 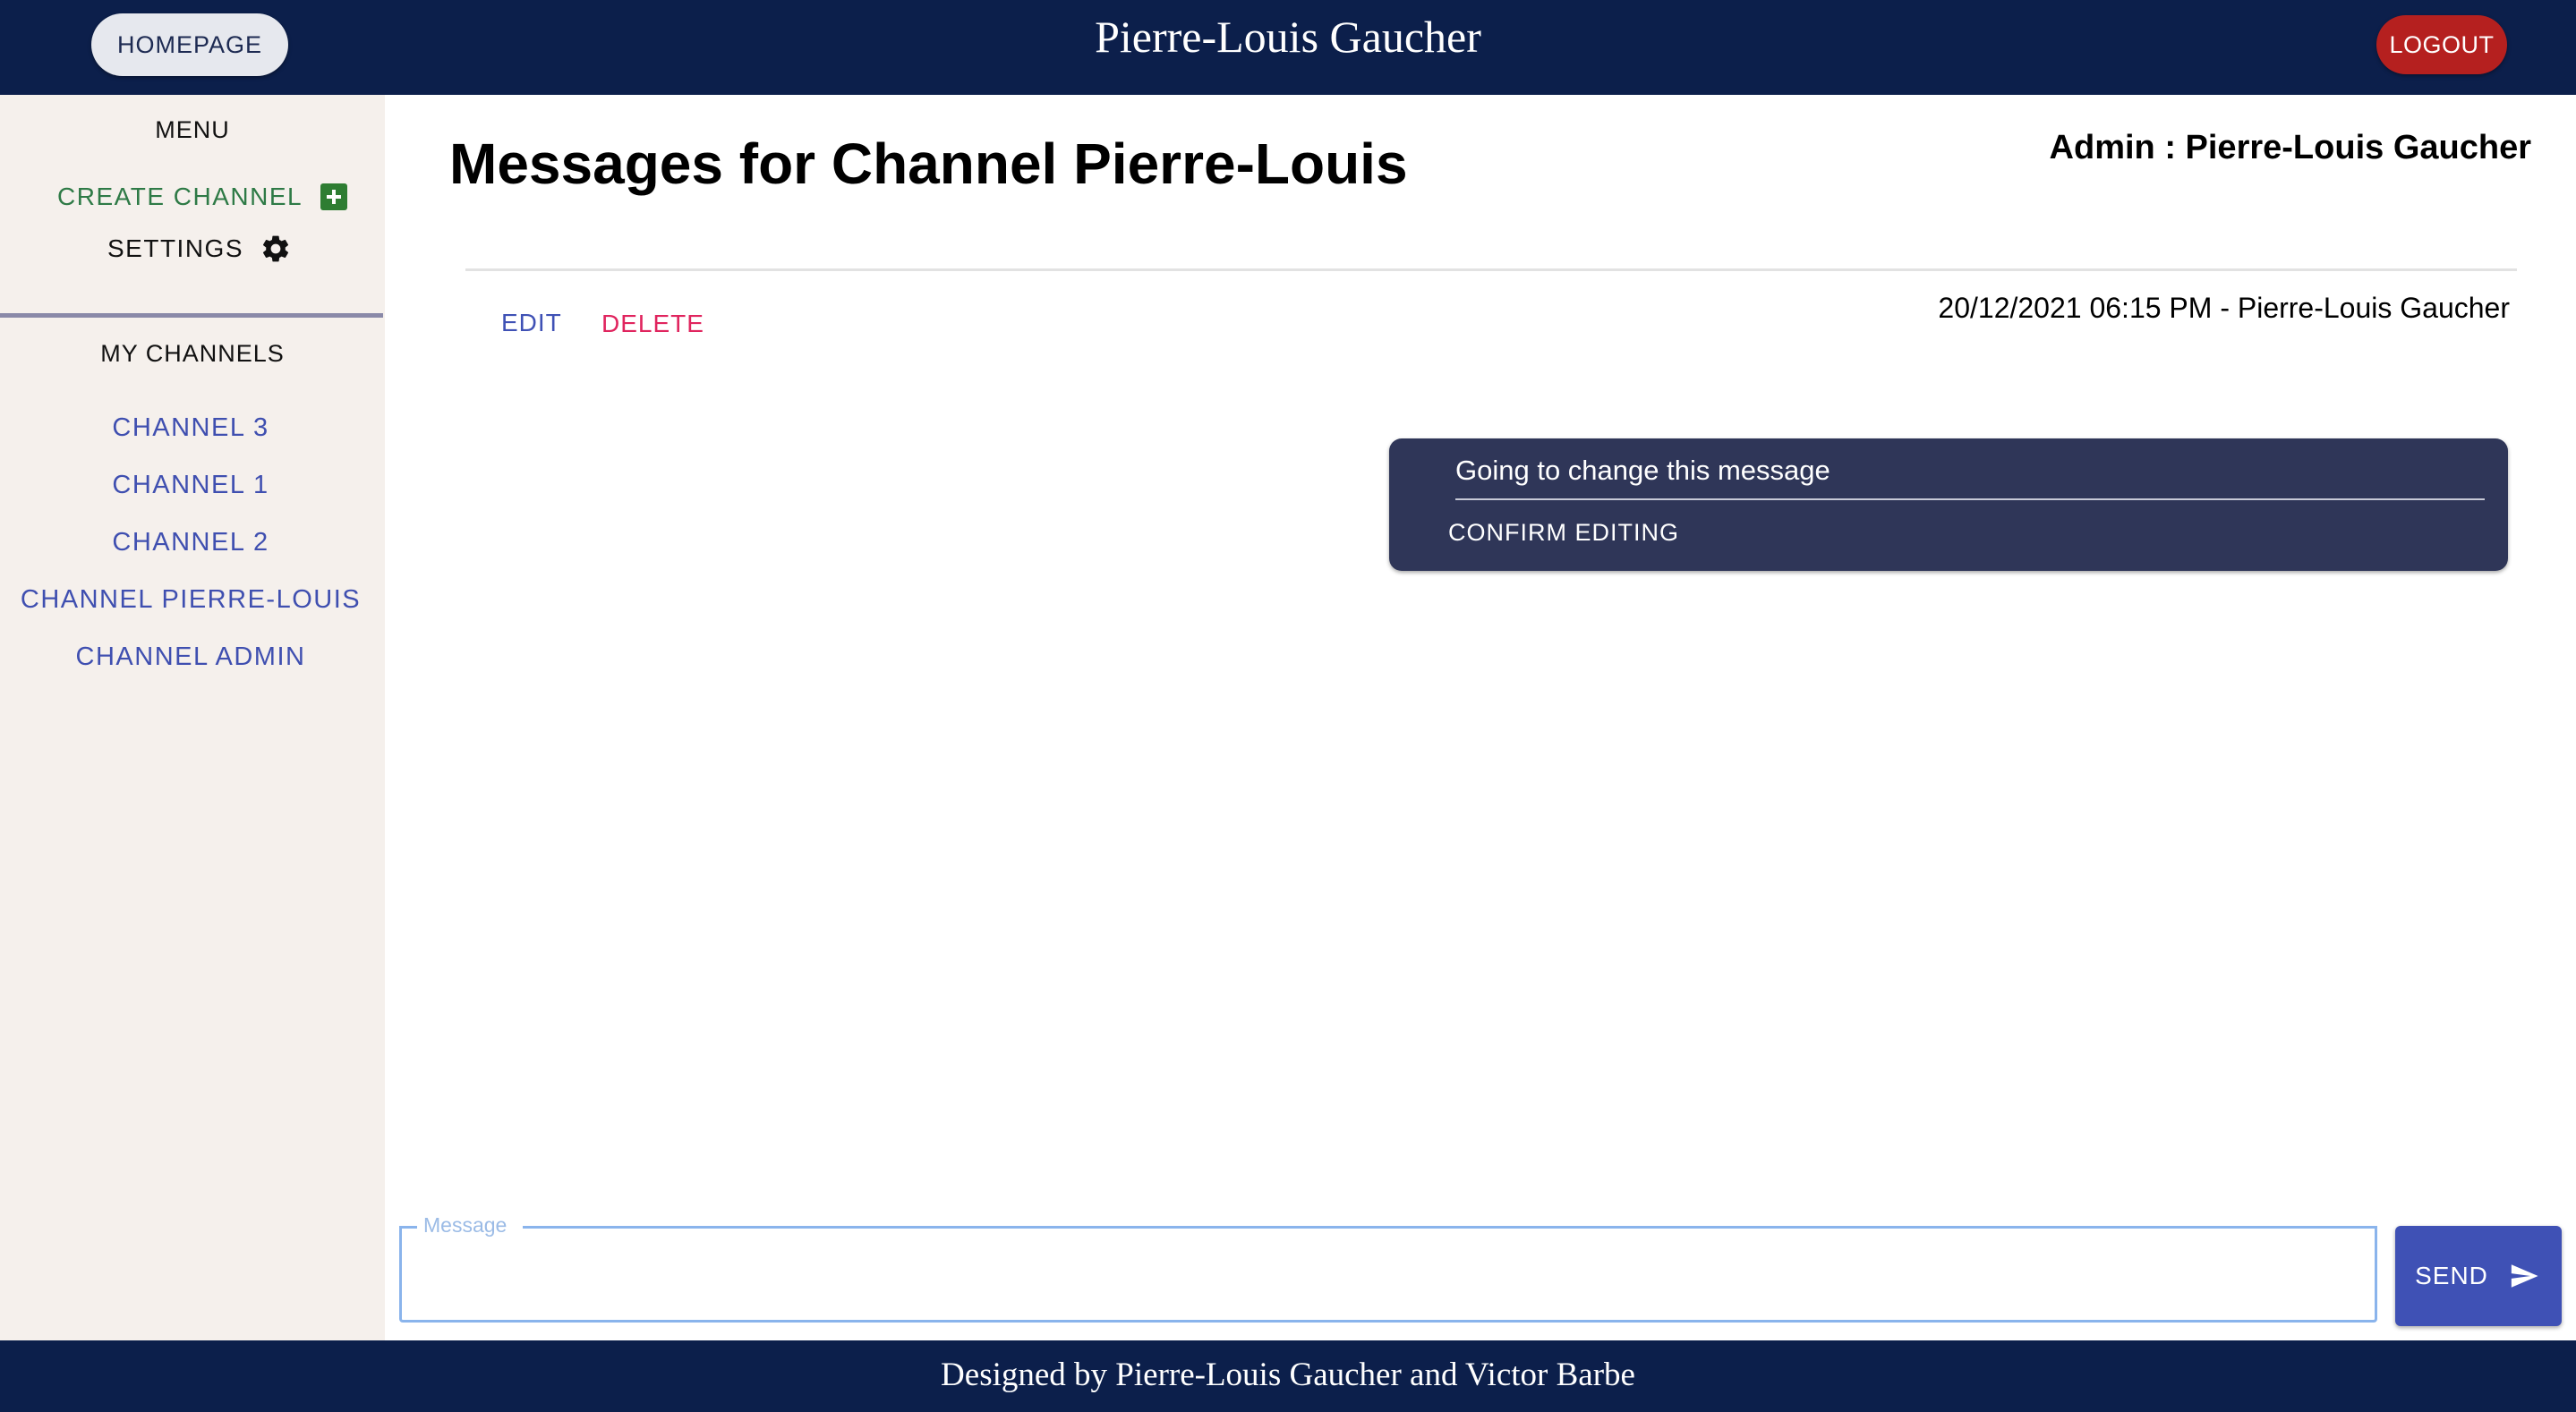 I want to click on create-channel-button: CREATE CHANNEL, so click(x=202, y=197).